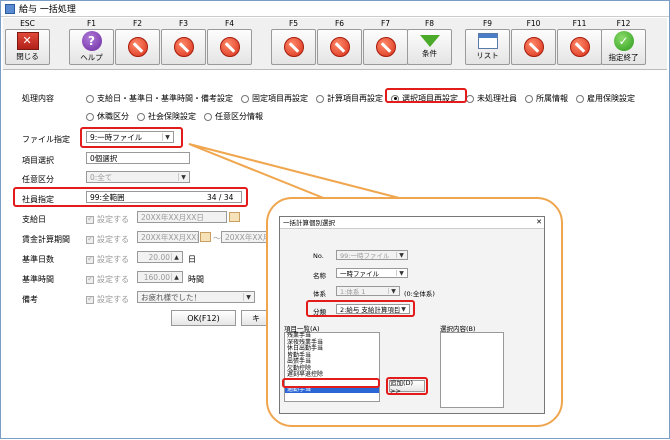 This screenshot has height=440, width=670. Describe the element at coordinates (331, 383) in the screenshot. I see `highlight-item` at that location.